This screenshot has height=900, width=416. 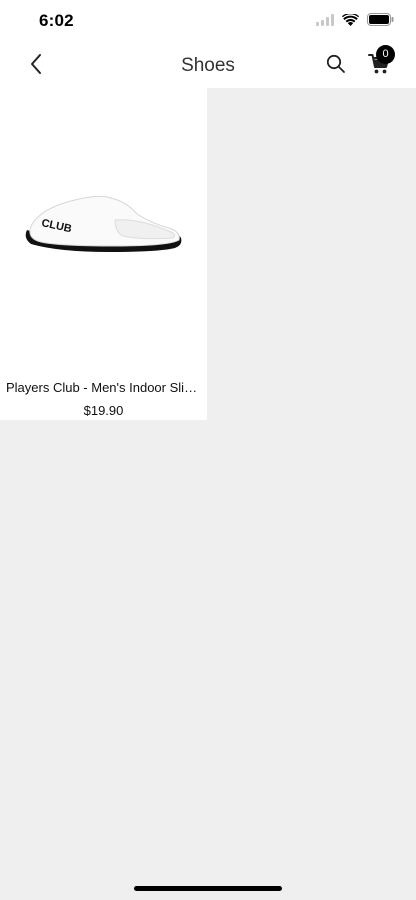 What do you see at coordinates (103, 387) in the screenshot?
I see `product-name: Players Club - Men's Indoor Slippers` at bounding box center [103, 387].